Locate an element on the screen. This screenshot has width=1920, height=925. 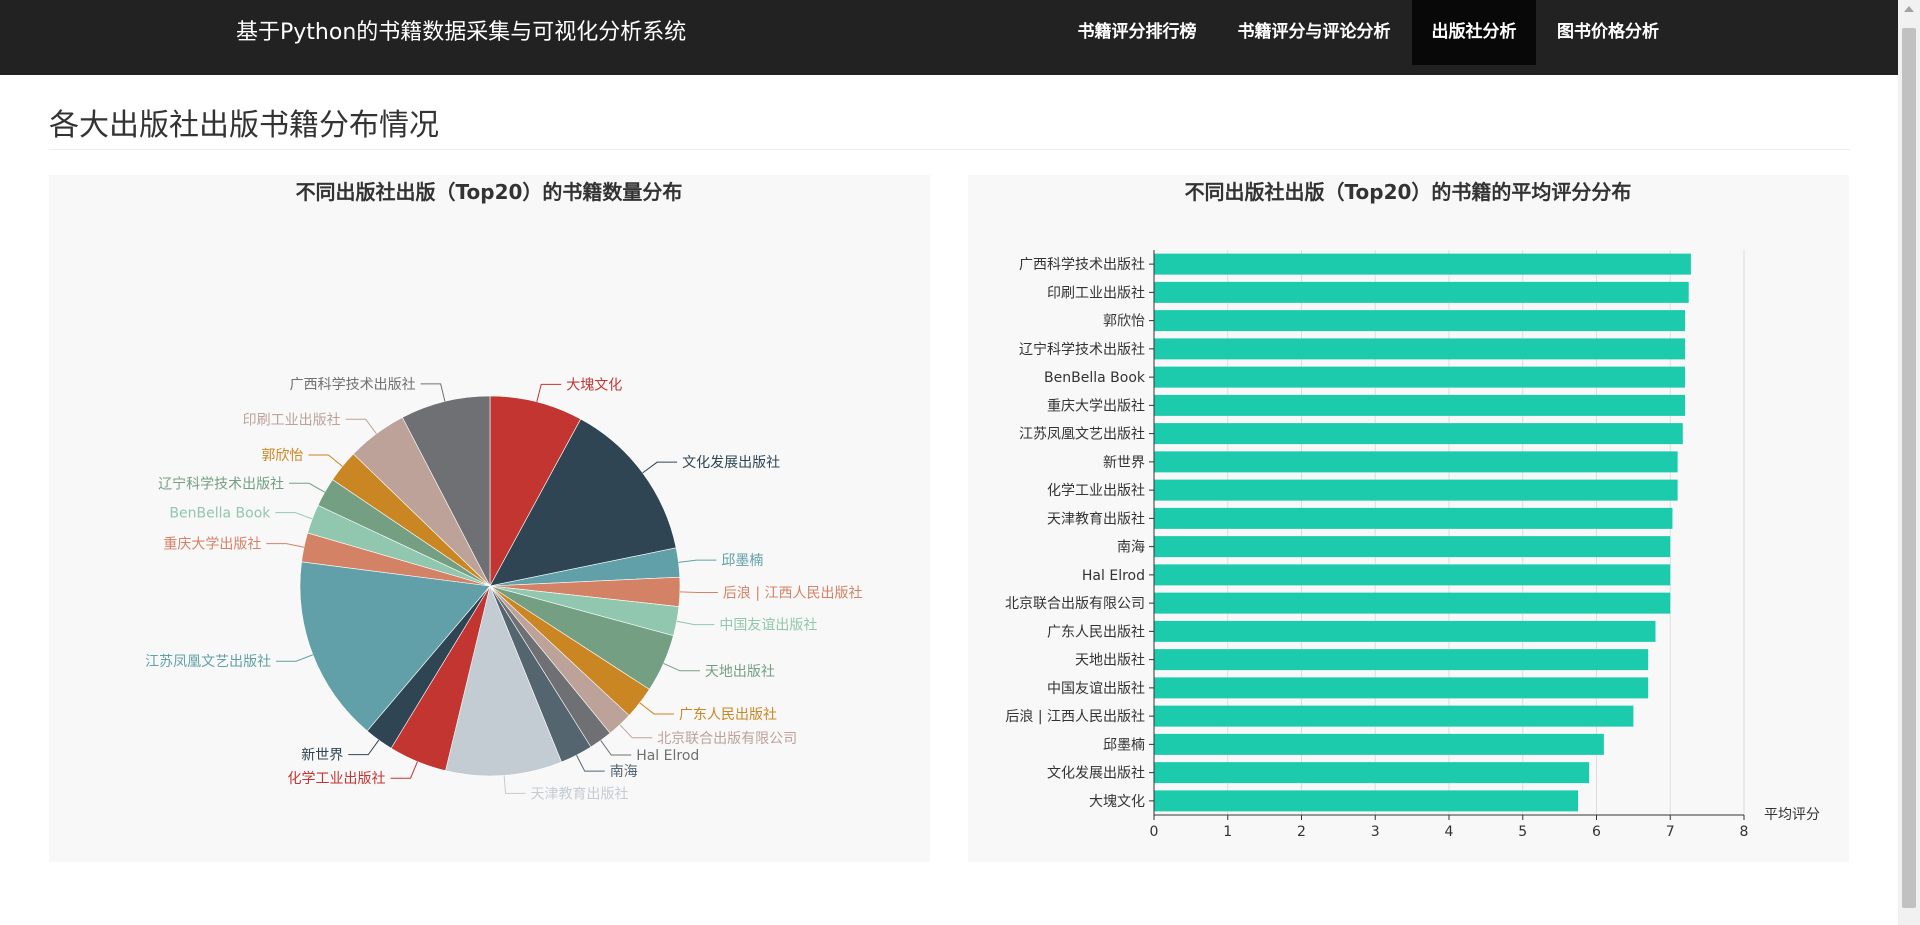
bar-category-label-2: 郭欣怡 is located at coordinates (1124, 321).